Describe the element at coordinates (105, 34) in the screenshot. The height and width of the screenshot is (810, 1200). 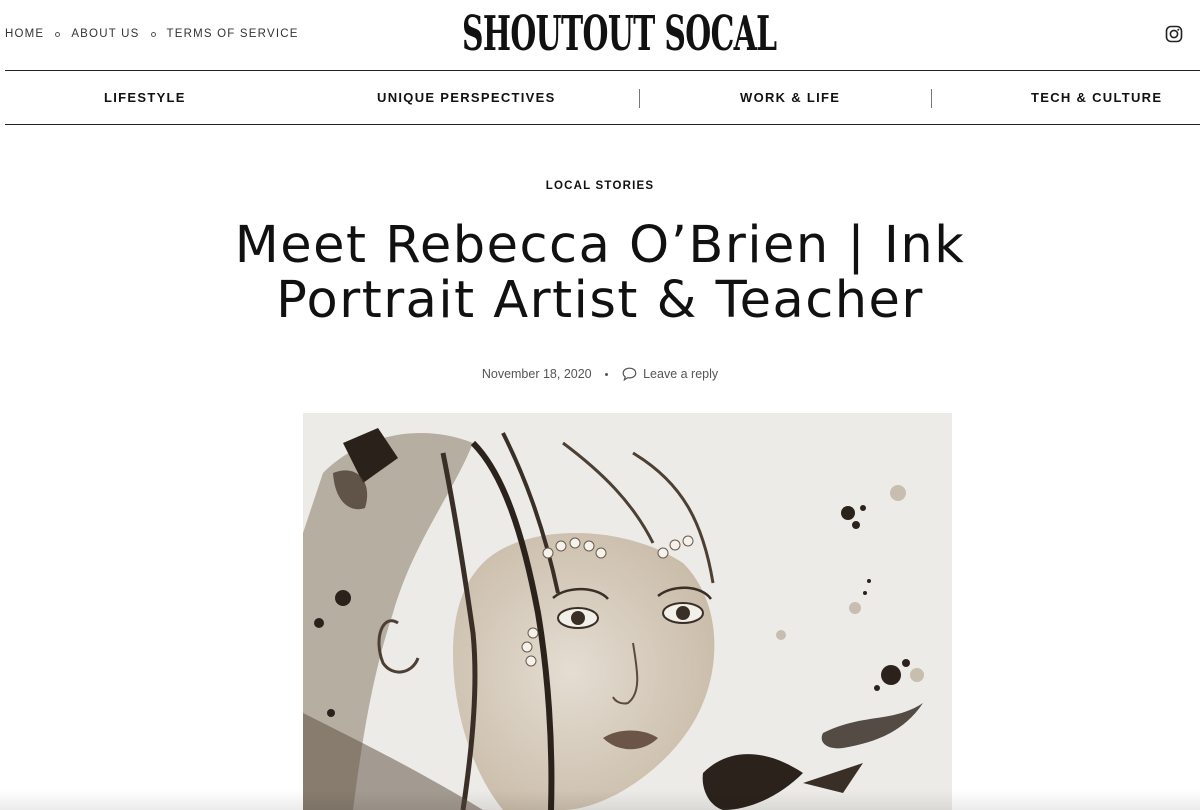
I see `nav-about-link: ABOUT US` at that location.